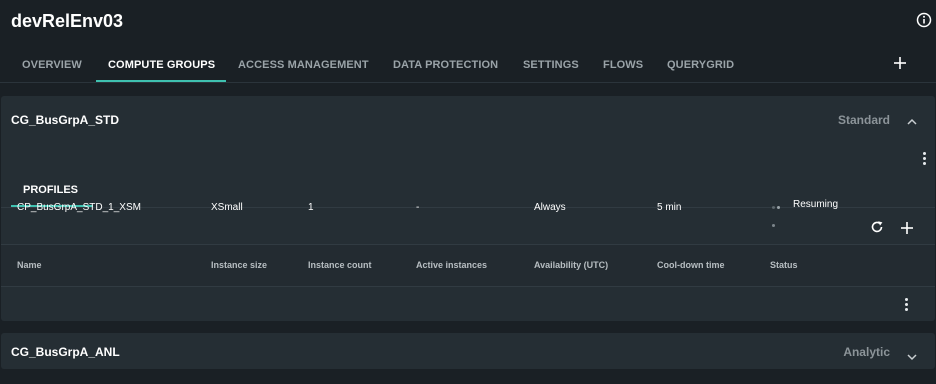 The height and width of the screenshot is (384, 936). What do you see at coordinates (900, 62) in the screenshot?
I see `plus-icon` at bounding box center [900, 62].